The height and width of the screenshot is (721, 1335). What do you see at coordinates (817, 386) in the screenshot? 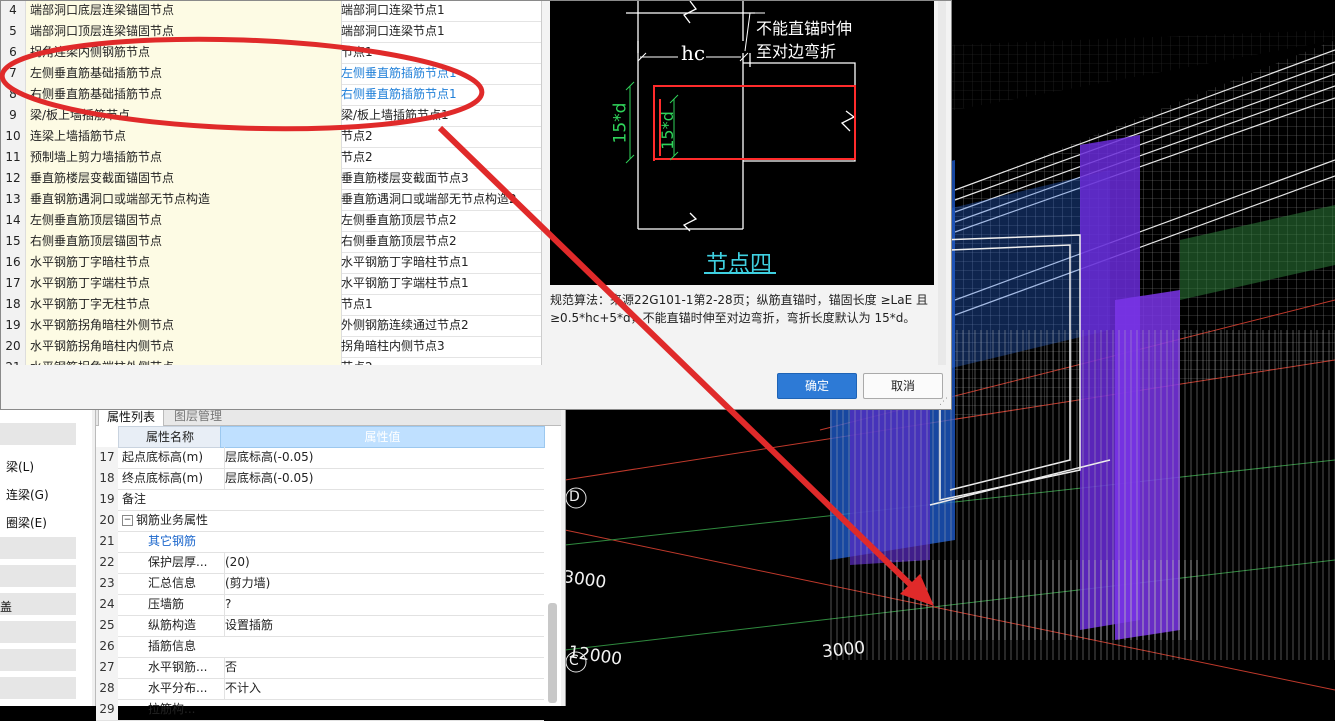
I see `ok-button: 确定` at bounding box center [817, 386].